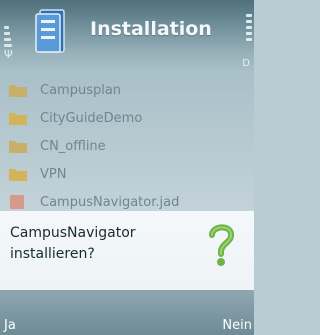 This screenshot has height=335, width=320. Describe the element at coordinates (110, 202) in the screenshot. I see `list-item-label: CampusNavigator.jad` at that location.